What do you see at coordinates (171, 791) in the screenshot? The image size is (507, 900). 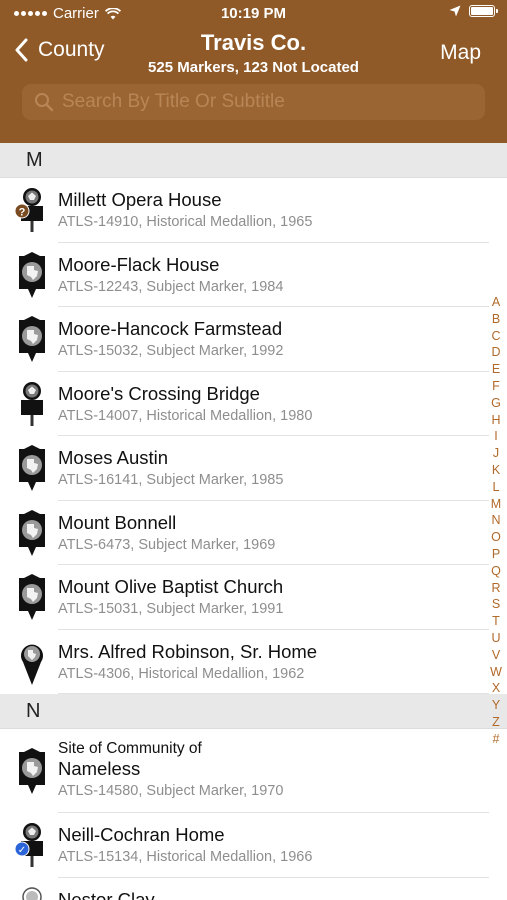 I see `list-item-subtitle: ATLS-14580, Subject Marker, 1970` at bounding box center [171, 791].